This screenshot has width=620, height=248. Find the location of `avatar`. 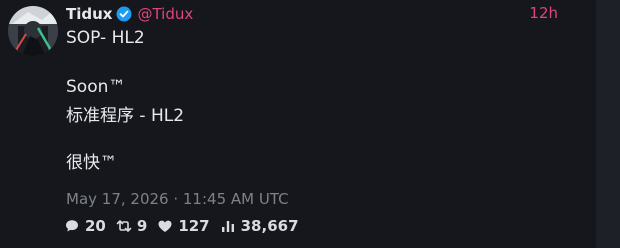

avatar is located at coordinates (33, 31).